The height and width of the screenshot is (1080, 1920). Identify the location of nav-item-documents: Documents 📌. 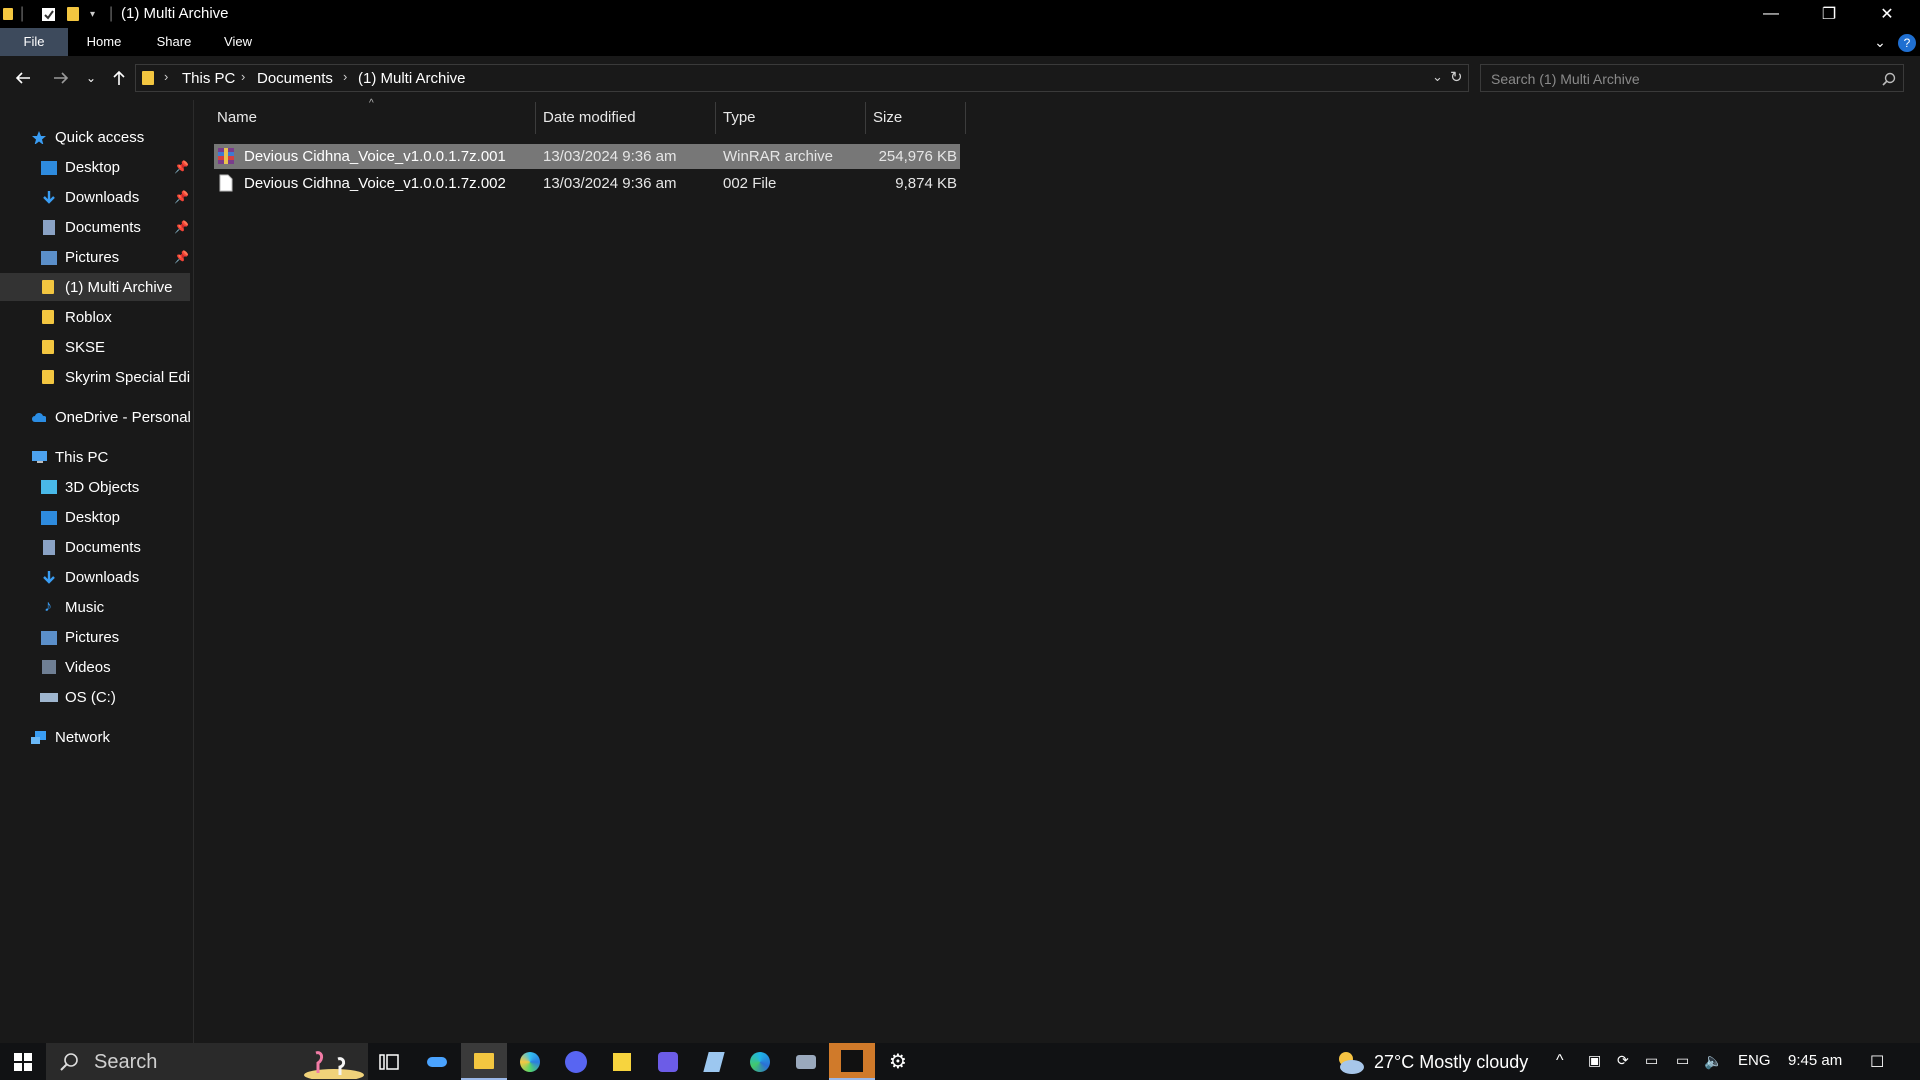
(95, 227).